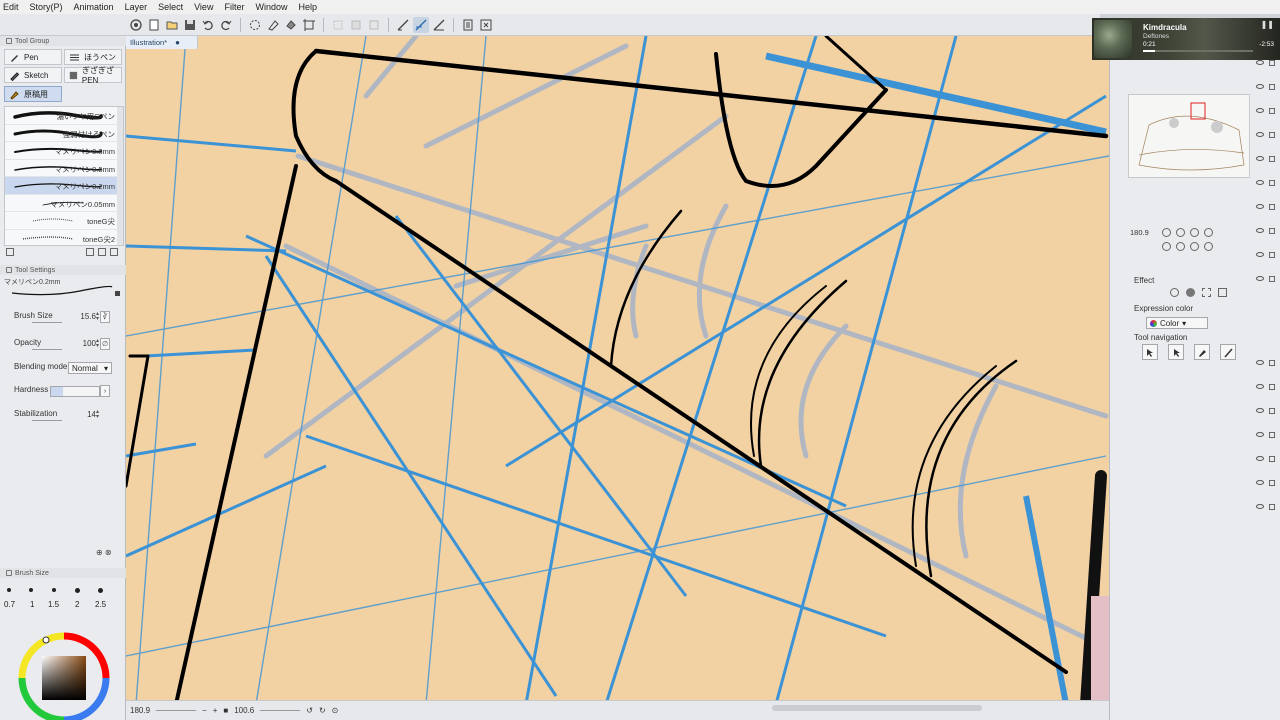 The height and width of the screenshot is (720, 1280). I want to click on brush-item: toneG尖2, so click(64, 238).